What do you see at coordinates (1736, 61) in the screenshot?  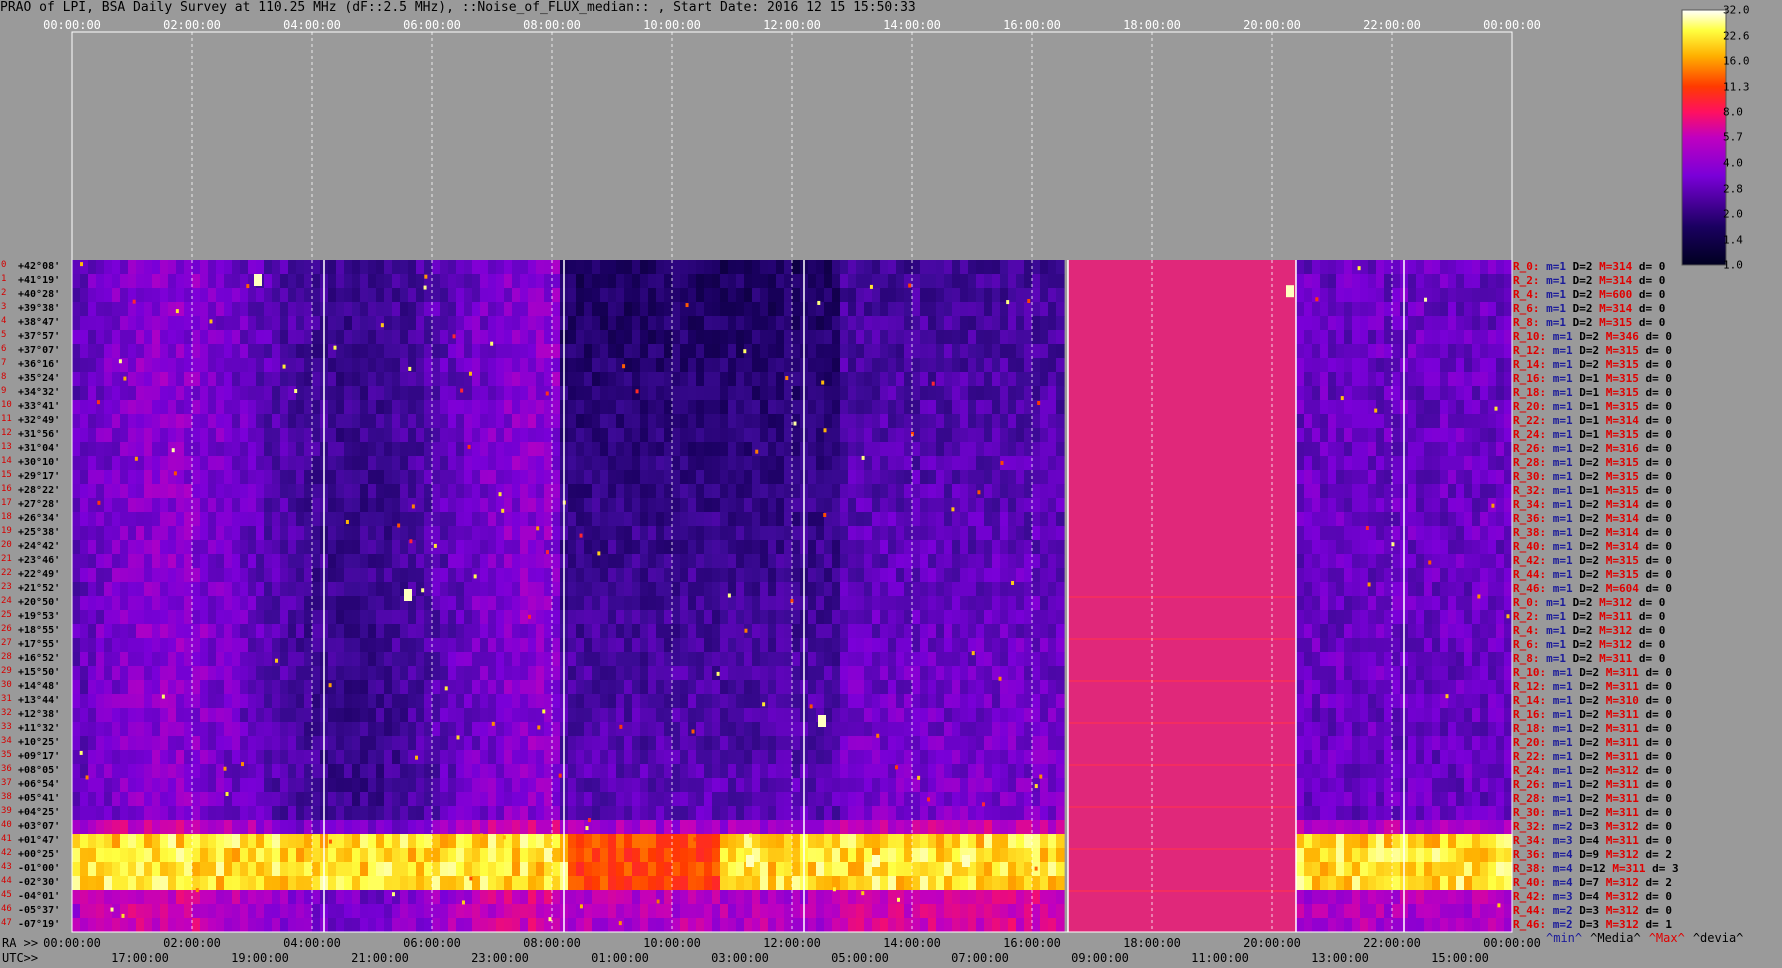 I see `colorbar-tick: 16.0` at bounding box center [1736, 61].